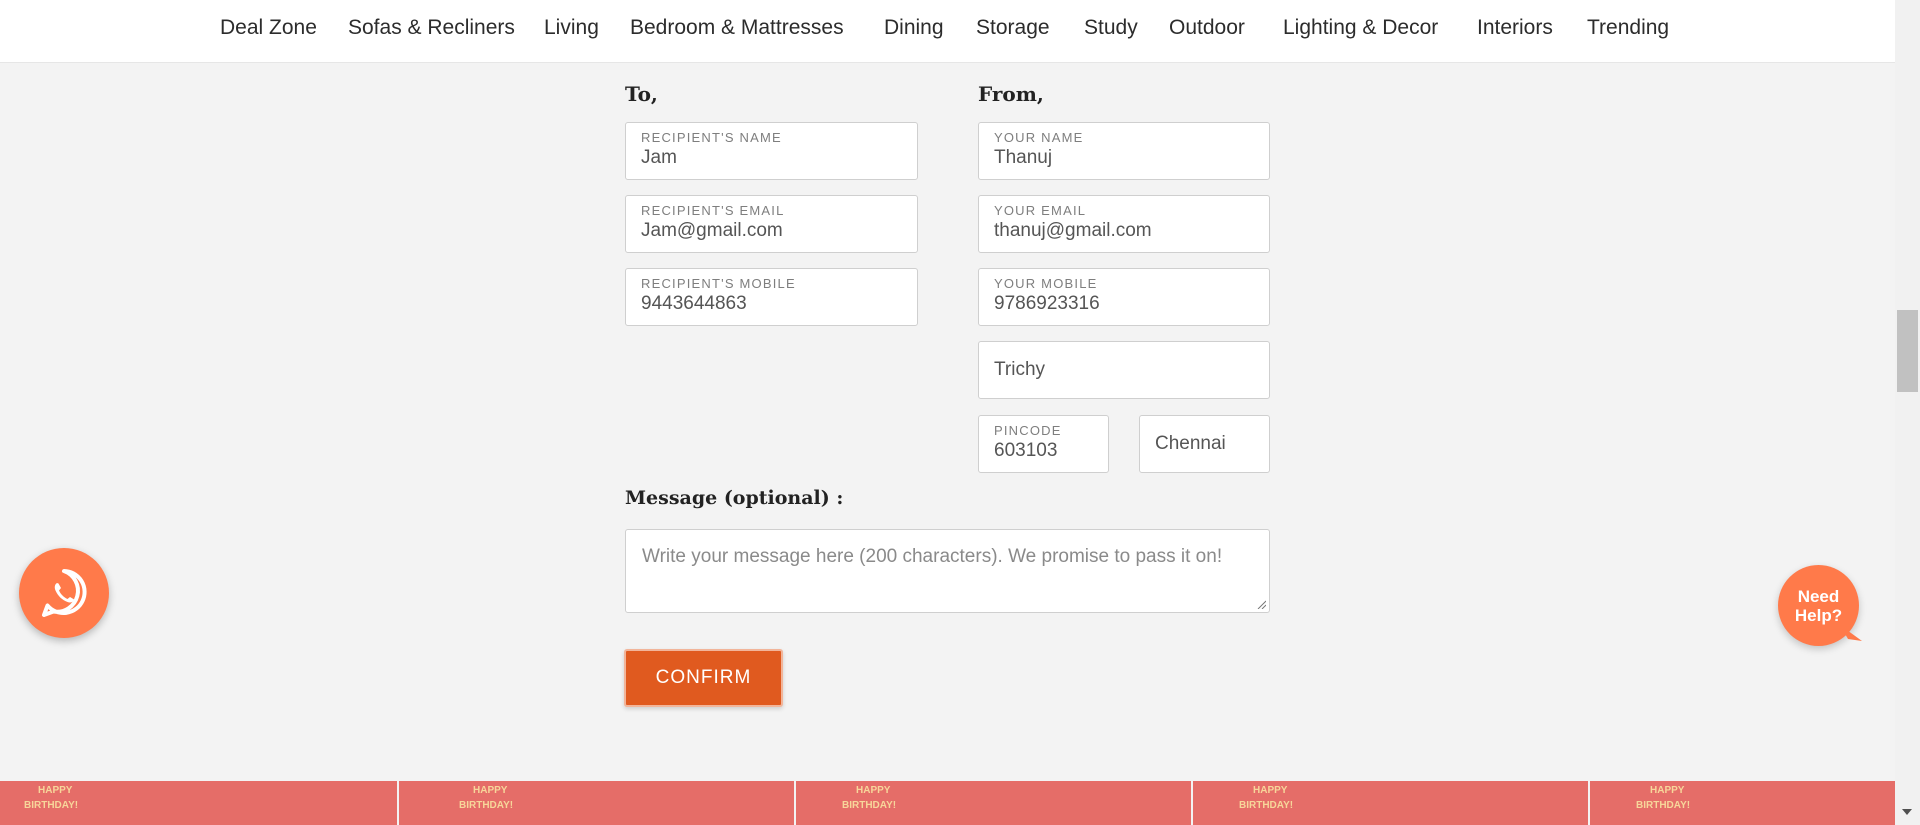 Image resolution: width=1920 pixels, height=825 pixels. What do you see at coordinates (1818, 596) in the screenshot?
I see `need-help-line1: Need` at bounding box center [1818, 596].